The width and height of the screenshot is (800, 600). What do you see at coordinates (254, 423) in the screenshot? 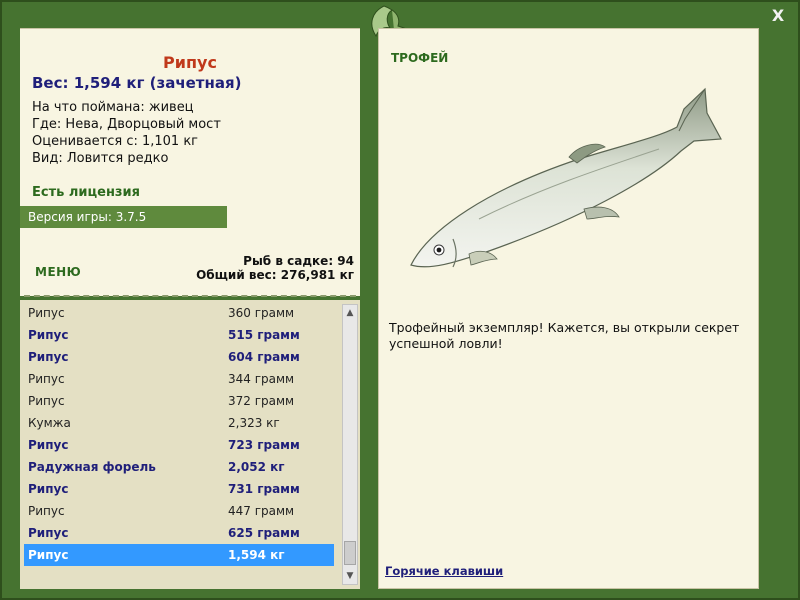
I see `catch-item-weight: 2,323 кг` at bounding box center [254, 423].